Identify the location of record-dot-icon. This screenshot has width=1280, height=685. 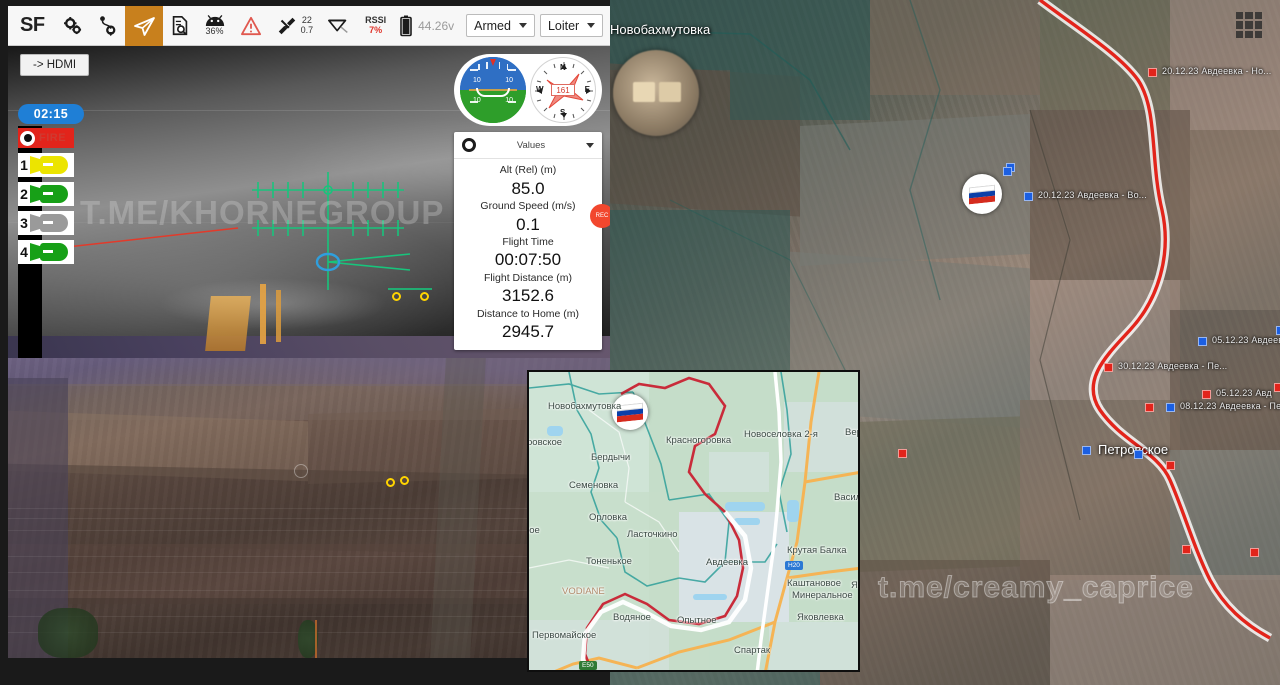
(27, 138).